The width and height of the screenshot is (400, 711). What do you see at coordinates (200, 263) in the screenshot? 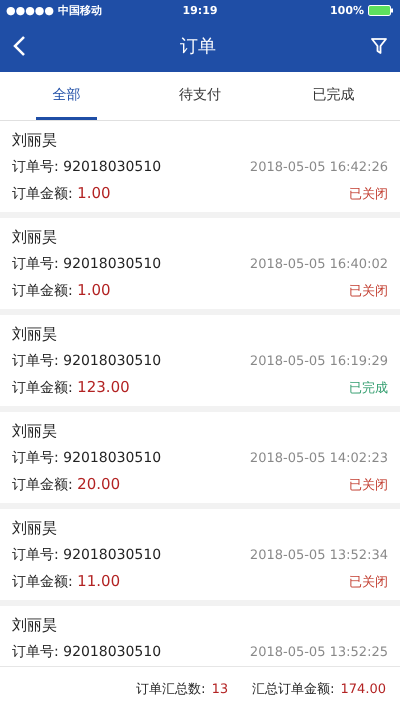
I see `order-card: 刘丽昊 订单号: 92018030510 2018-05-05 16:40:02 订单金额: 1.00 已关闭` at bounding box center [200, 263].